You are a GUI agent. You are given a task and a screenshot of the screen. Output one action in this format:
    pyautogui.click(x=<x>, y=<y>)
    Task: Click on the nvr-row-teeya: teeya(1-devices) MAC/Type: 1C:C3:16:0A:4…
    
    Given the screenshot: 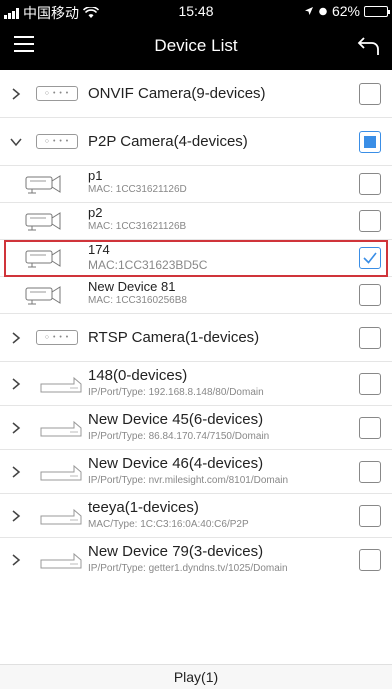 What is the action you would take?
    pyautogui.click(x=196, y=516)
    